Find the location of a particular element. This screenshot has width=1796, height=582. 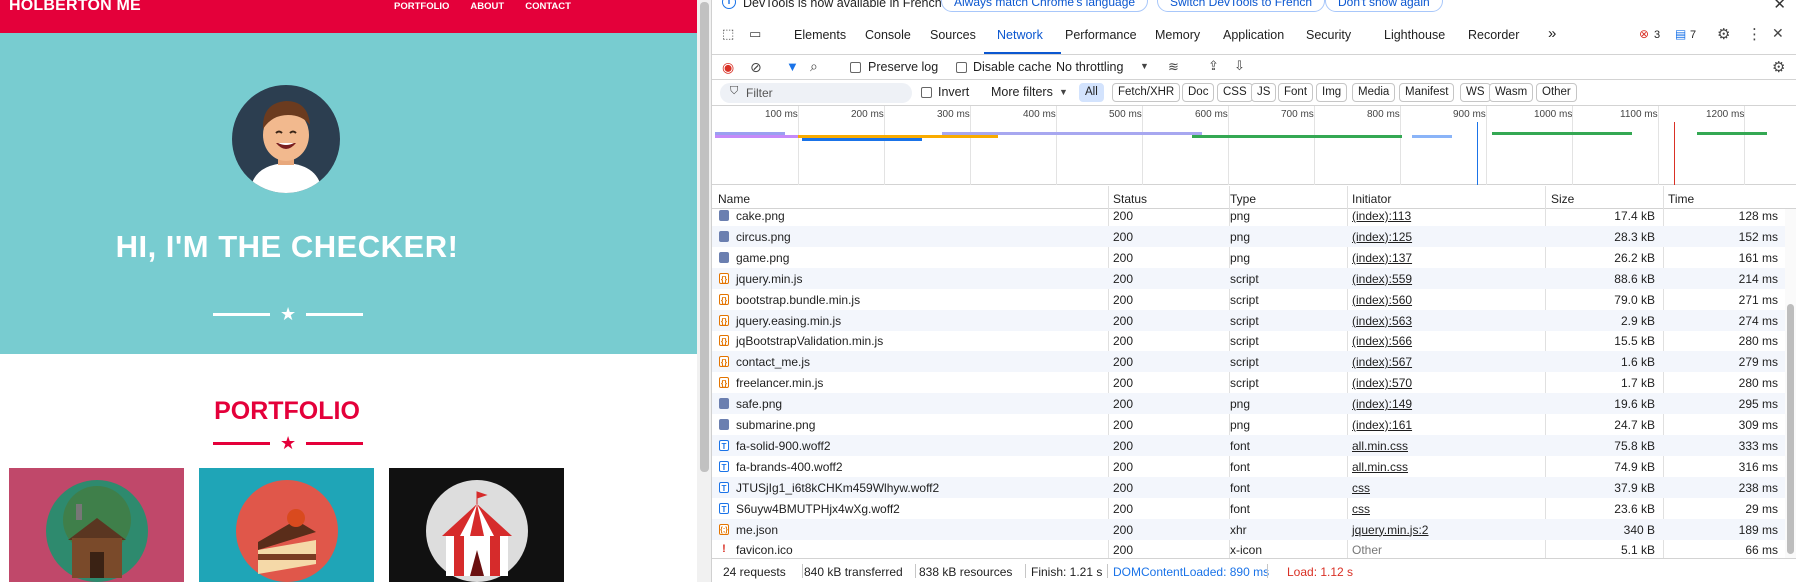

inspect-element-icon: ⬚ is located at coordinates (728, 34).